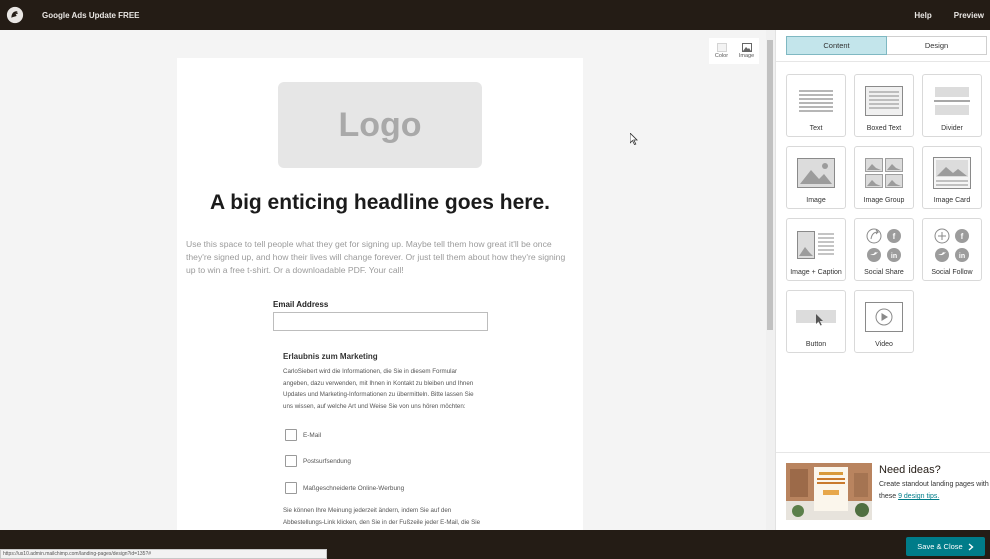  What do you see at coordinates (884, 200) in the screenshot?
I see `block-label: Image Group` at bounding box center [884, 200].